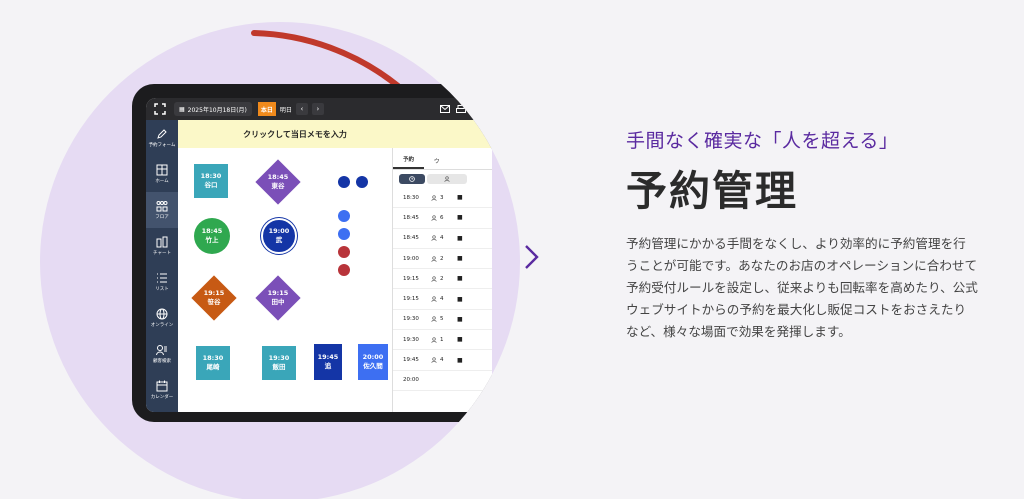  I want to click on reservation-party: 3, so click(444, 198).